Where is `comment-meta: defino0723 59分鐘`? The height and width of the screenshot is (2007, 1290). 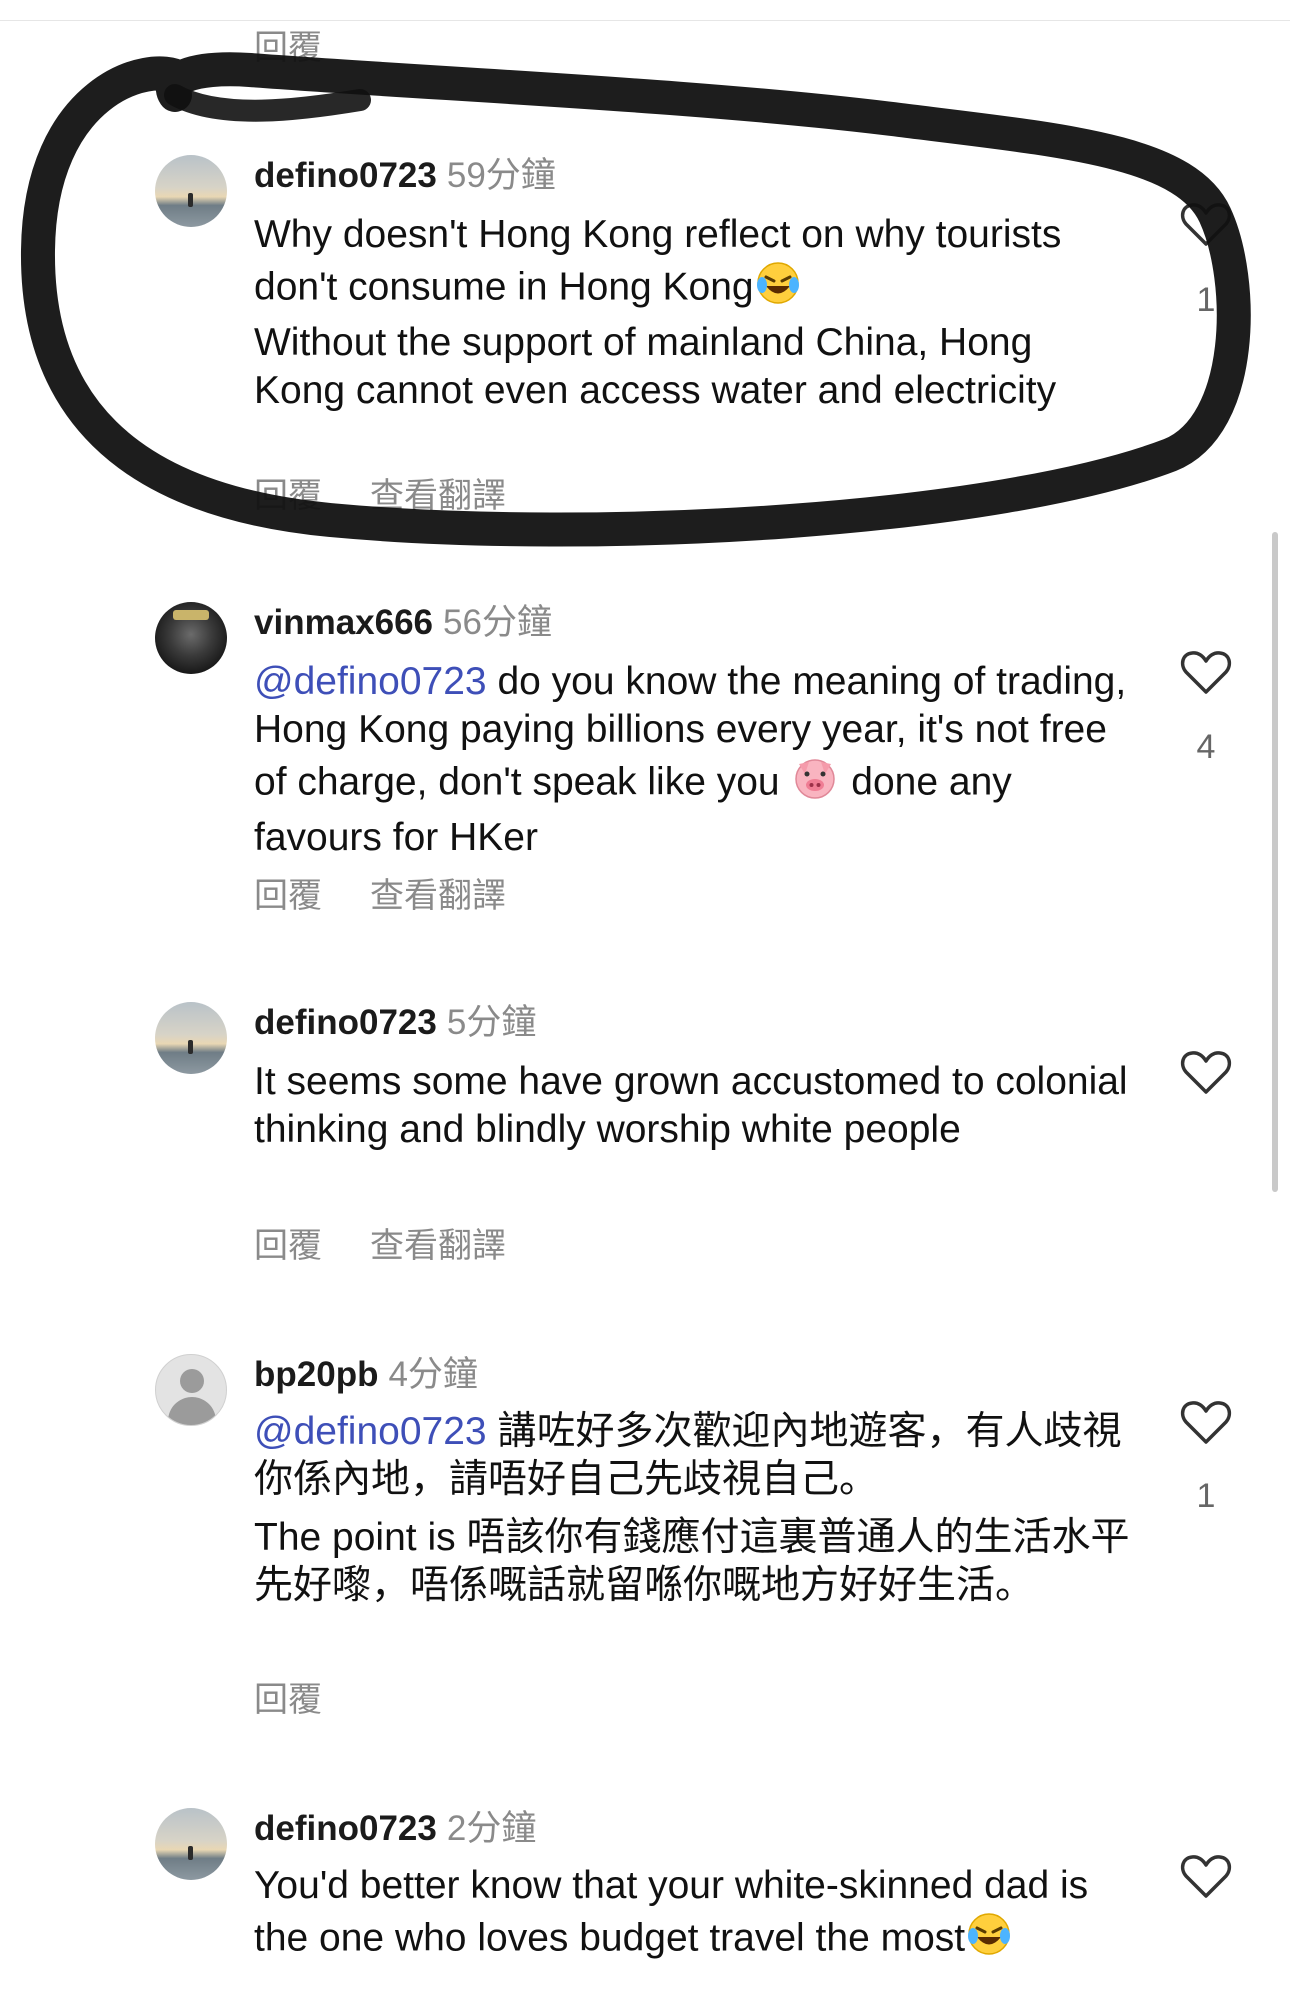
comment-meta: defino0723 59分鐘 is located at coordinates (405, 176).